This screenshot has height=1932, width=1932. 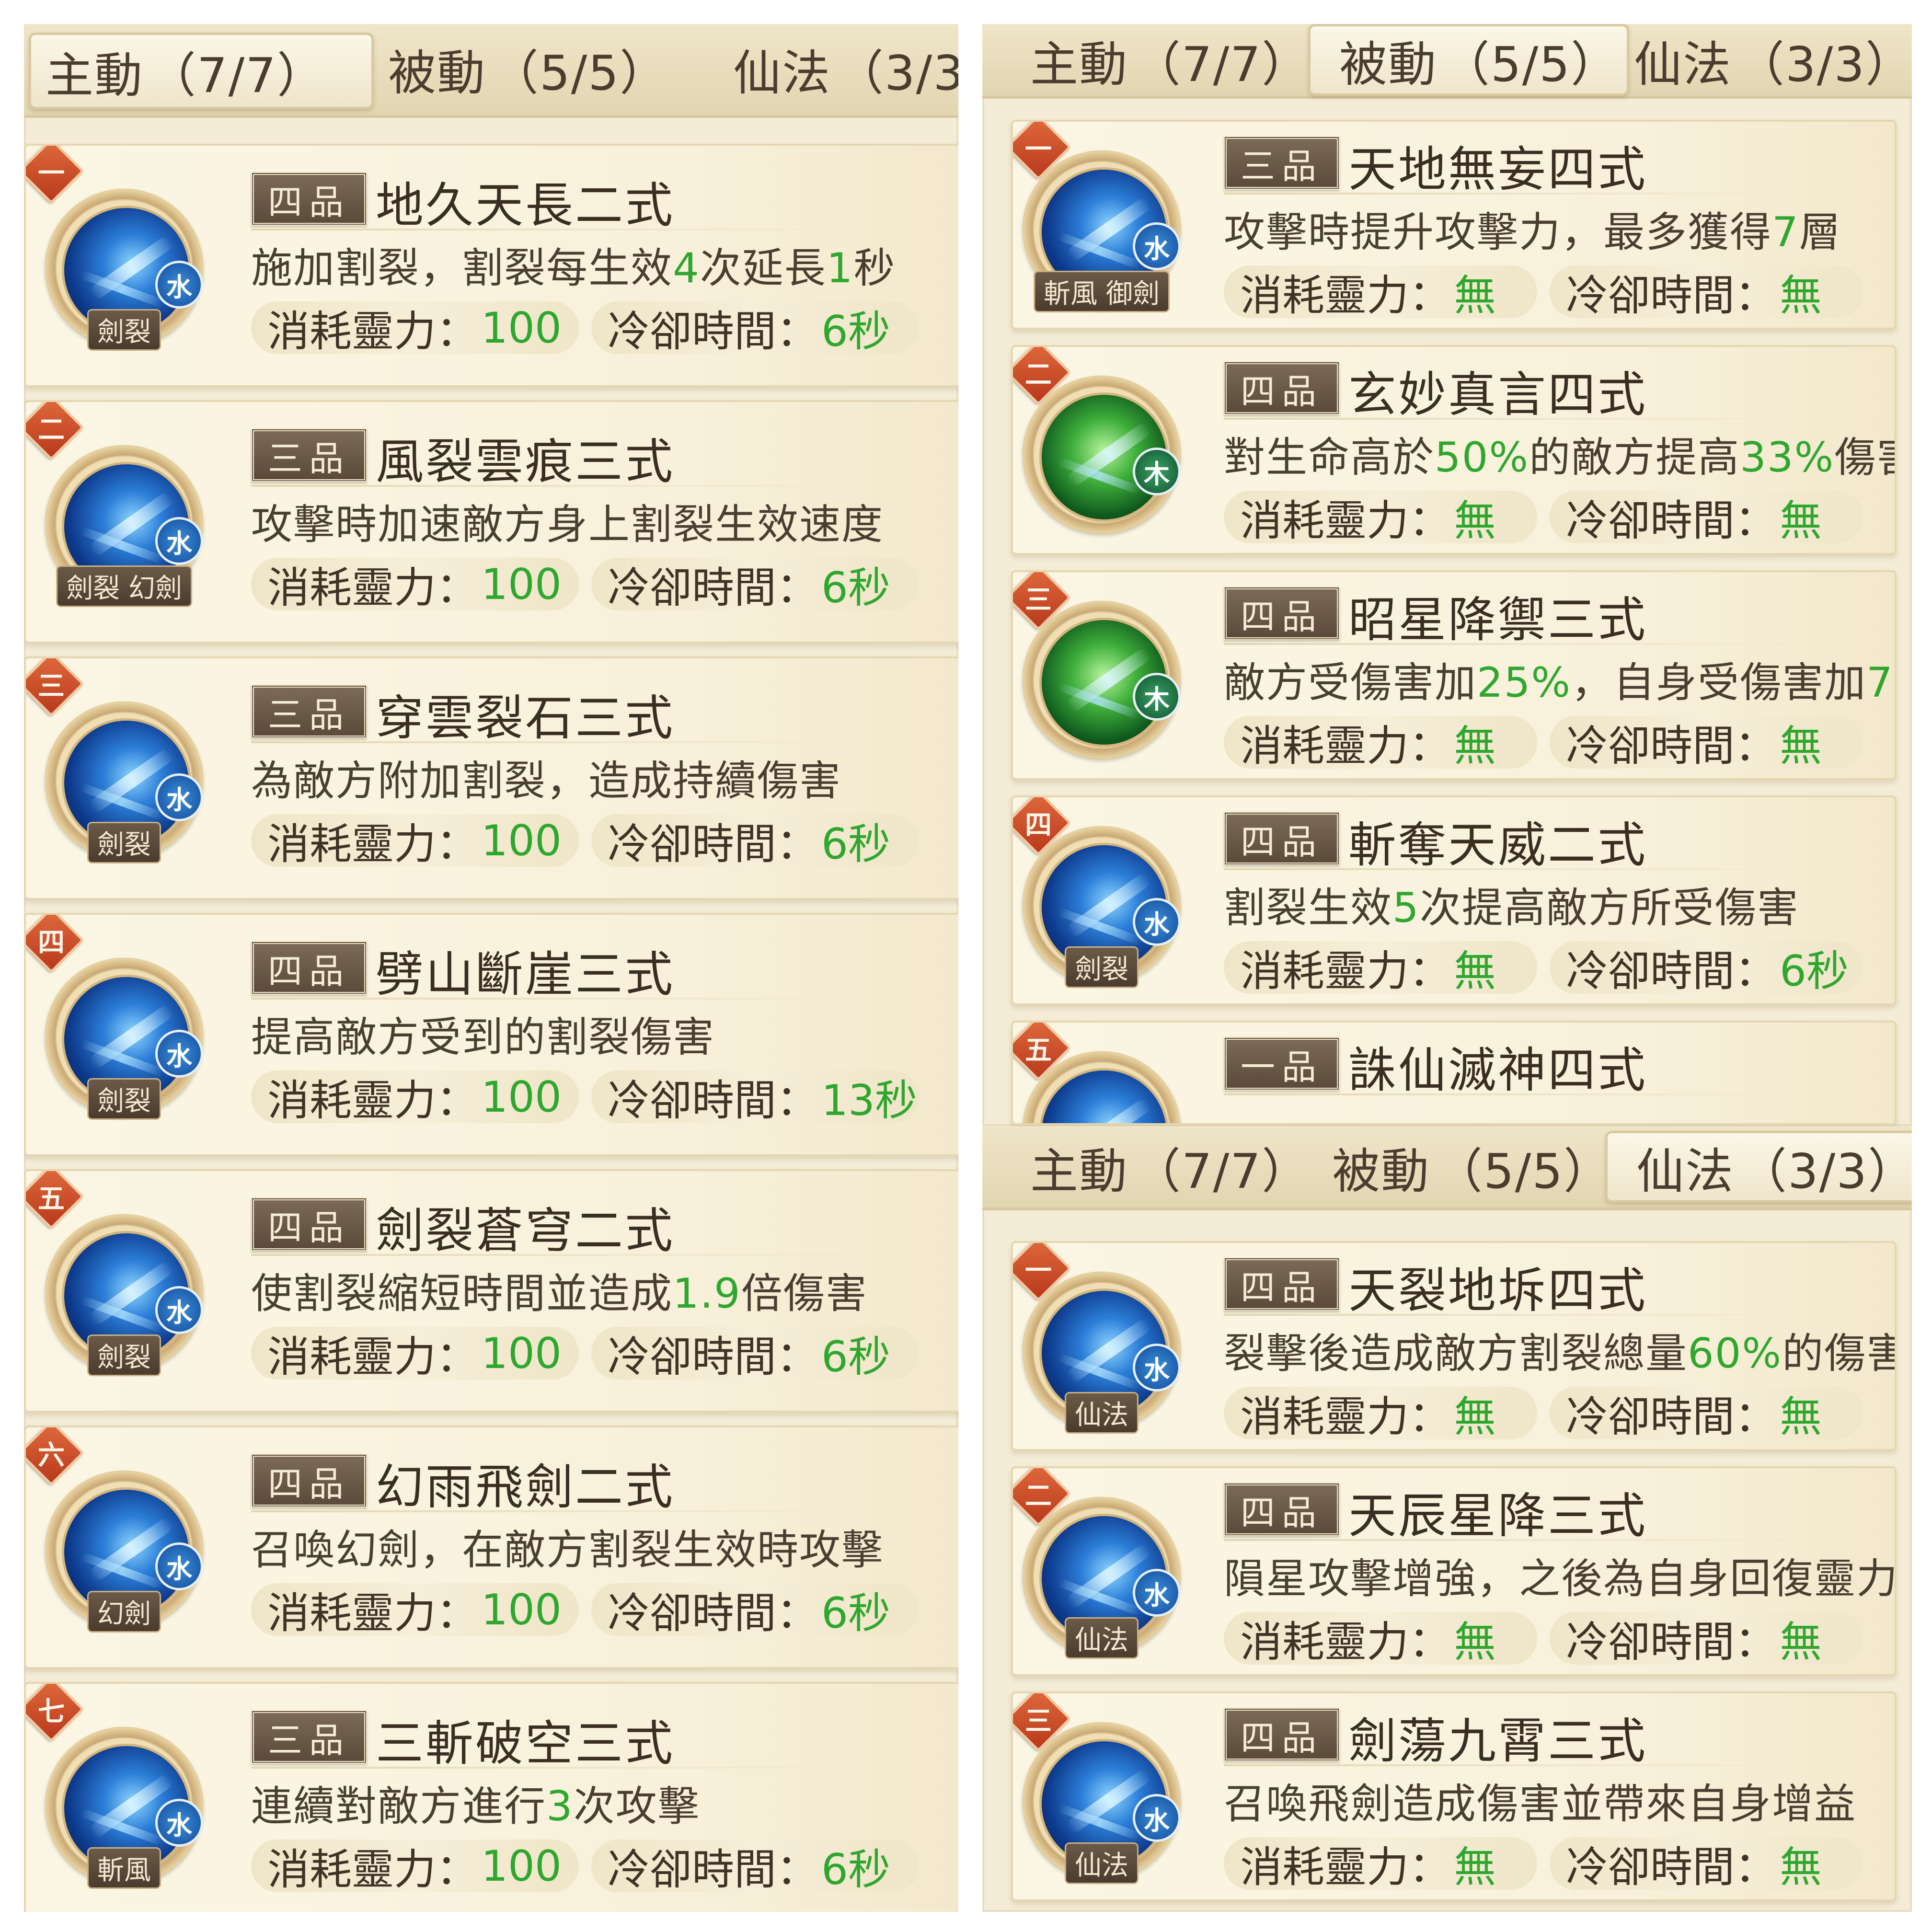 What do you see at coordinates (1038, 1270) in the screenshot?
I see `rank-number: 一` at bounding box center [1038, 1270].